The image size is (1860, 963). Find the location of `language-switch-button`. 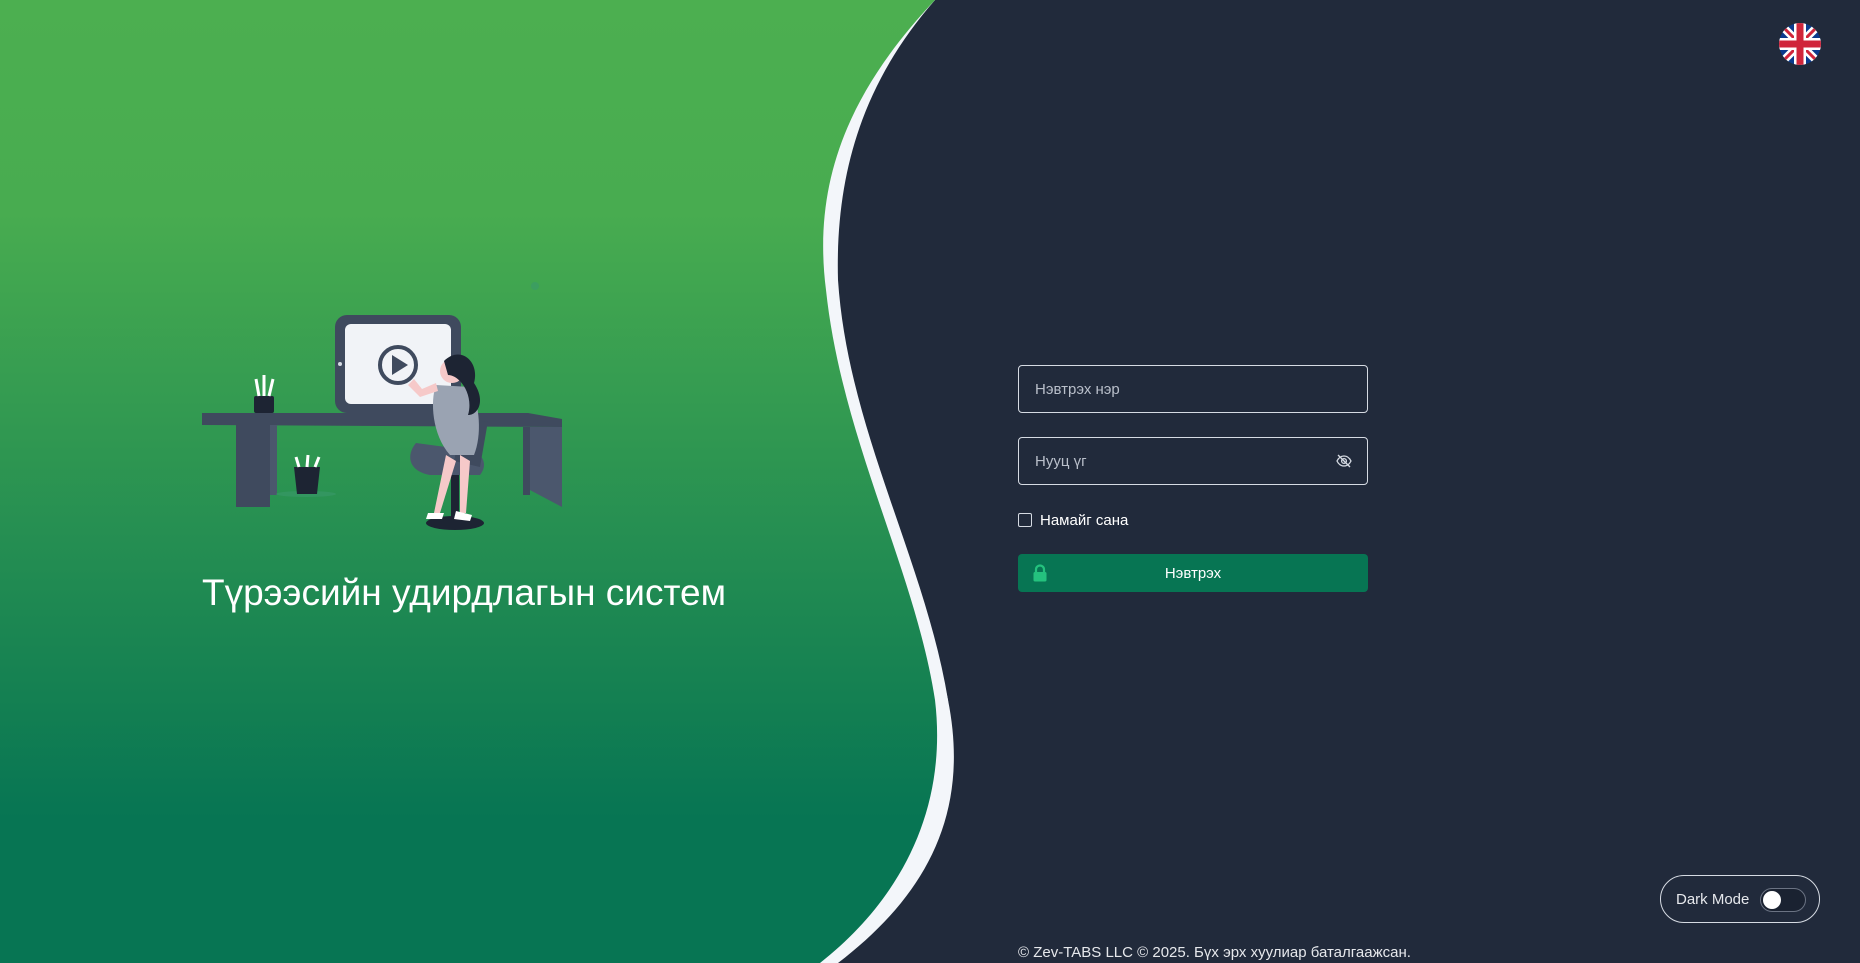

language-switch-button is located at coordinates (1800, 44).